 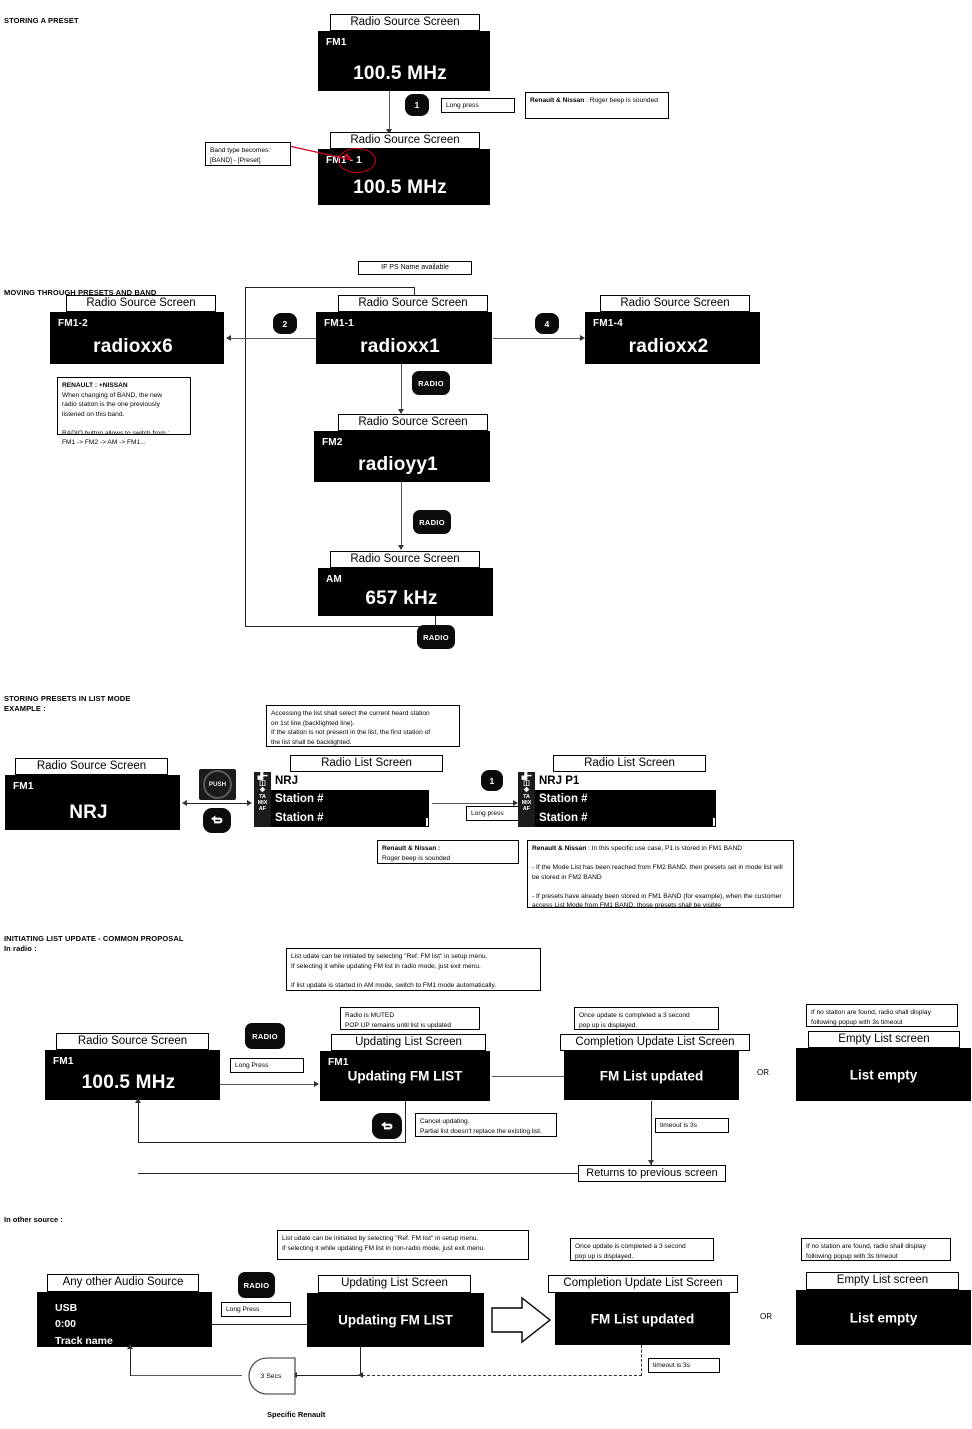 I want to click on note-band-type: Band type becomes: [BAND] - [Preset], so click(x=248, y=154).